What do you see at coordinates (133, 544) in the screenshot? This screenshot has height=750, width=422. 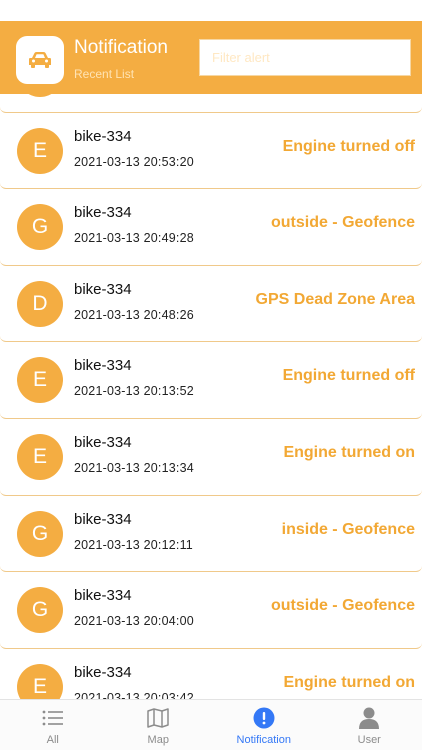 I see `event-timestamp: 2021-03-13 20:12:11` at bounding box center [133, 544].